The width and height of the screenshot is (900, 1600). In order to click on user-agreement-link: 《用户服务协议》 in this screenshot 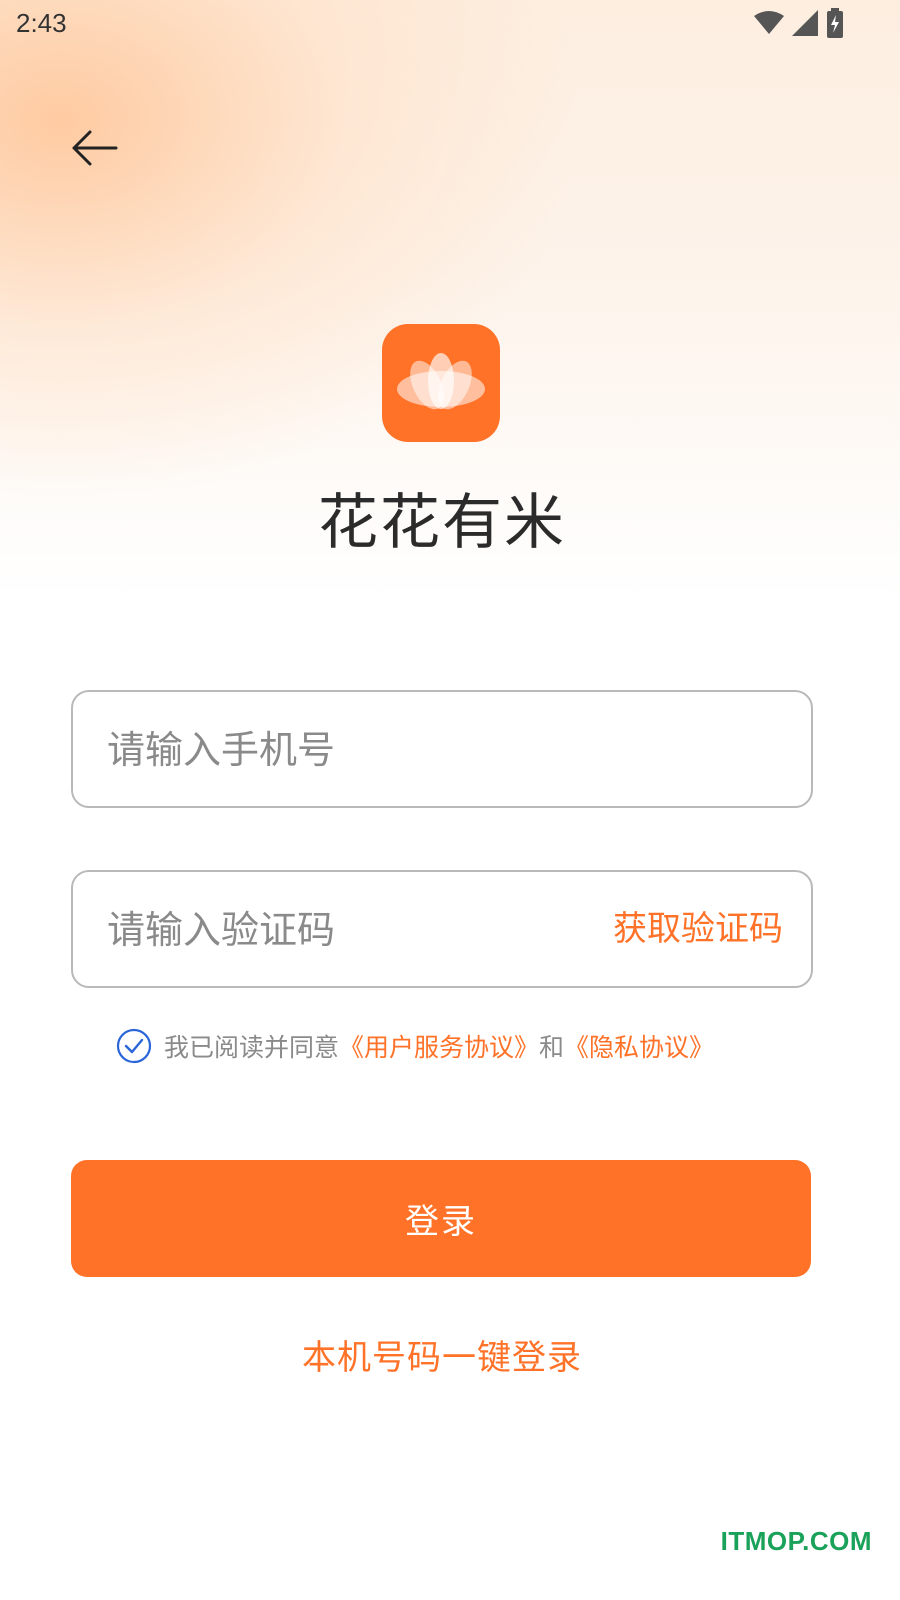, I will do `click(439, 1046)`.